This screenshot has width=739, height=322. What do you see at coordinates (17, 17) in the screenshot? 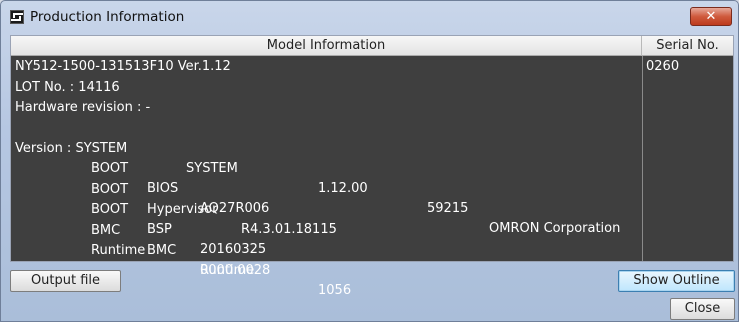
I see `app-window-icon` at bounding box center [17, 17].